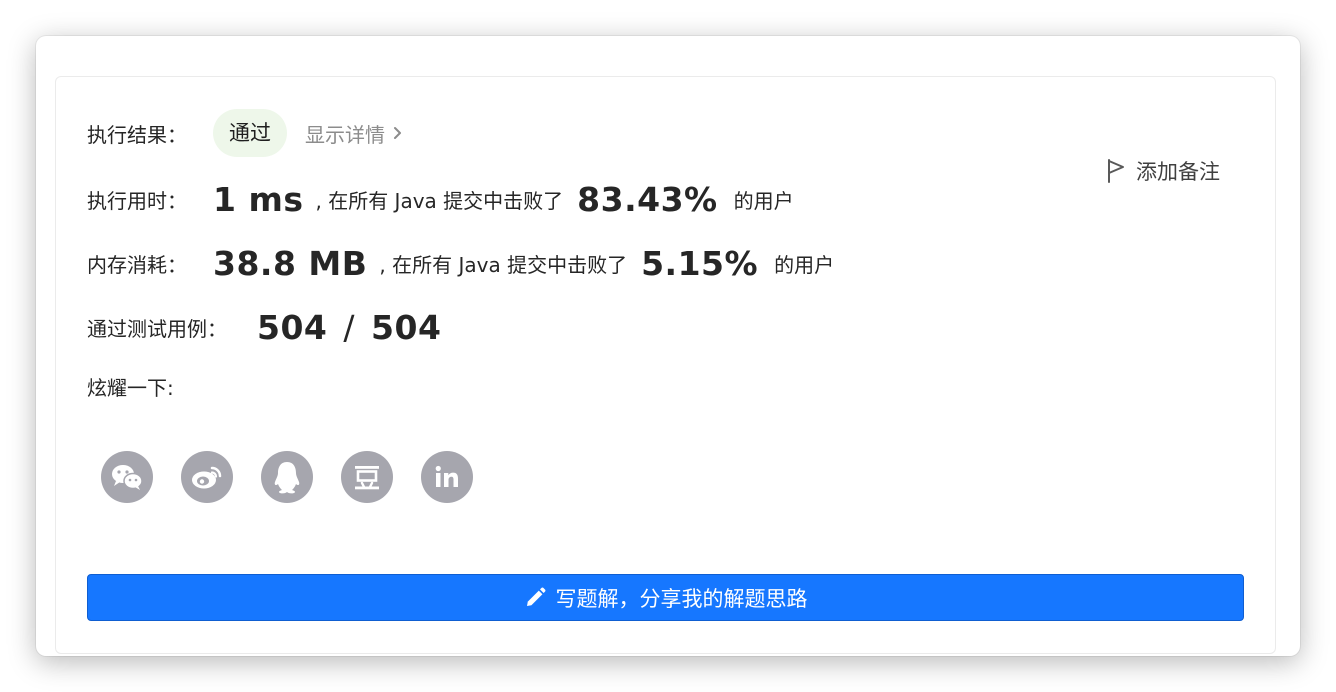  What do you see at coordinates (681, 598) in the screenshot?
I see `write-solution-label: 写题解，分享我的解题思路` at bounding box center [681, 598].